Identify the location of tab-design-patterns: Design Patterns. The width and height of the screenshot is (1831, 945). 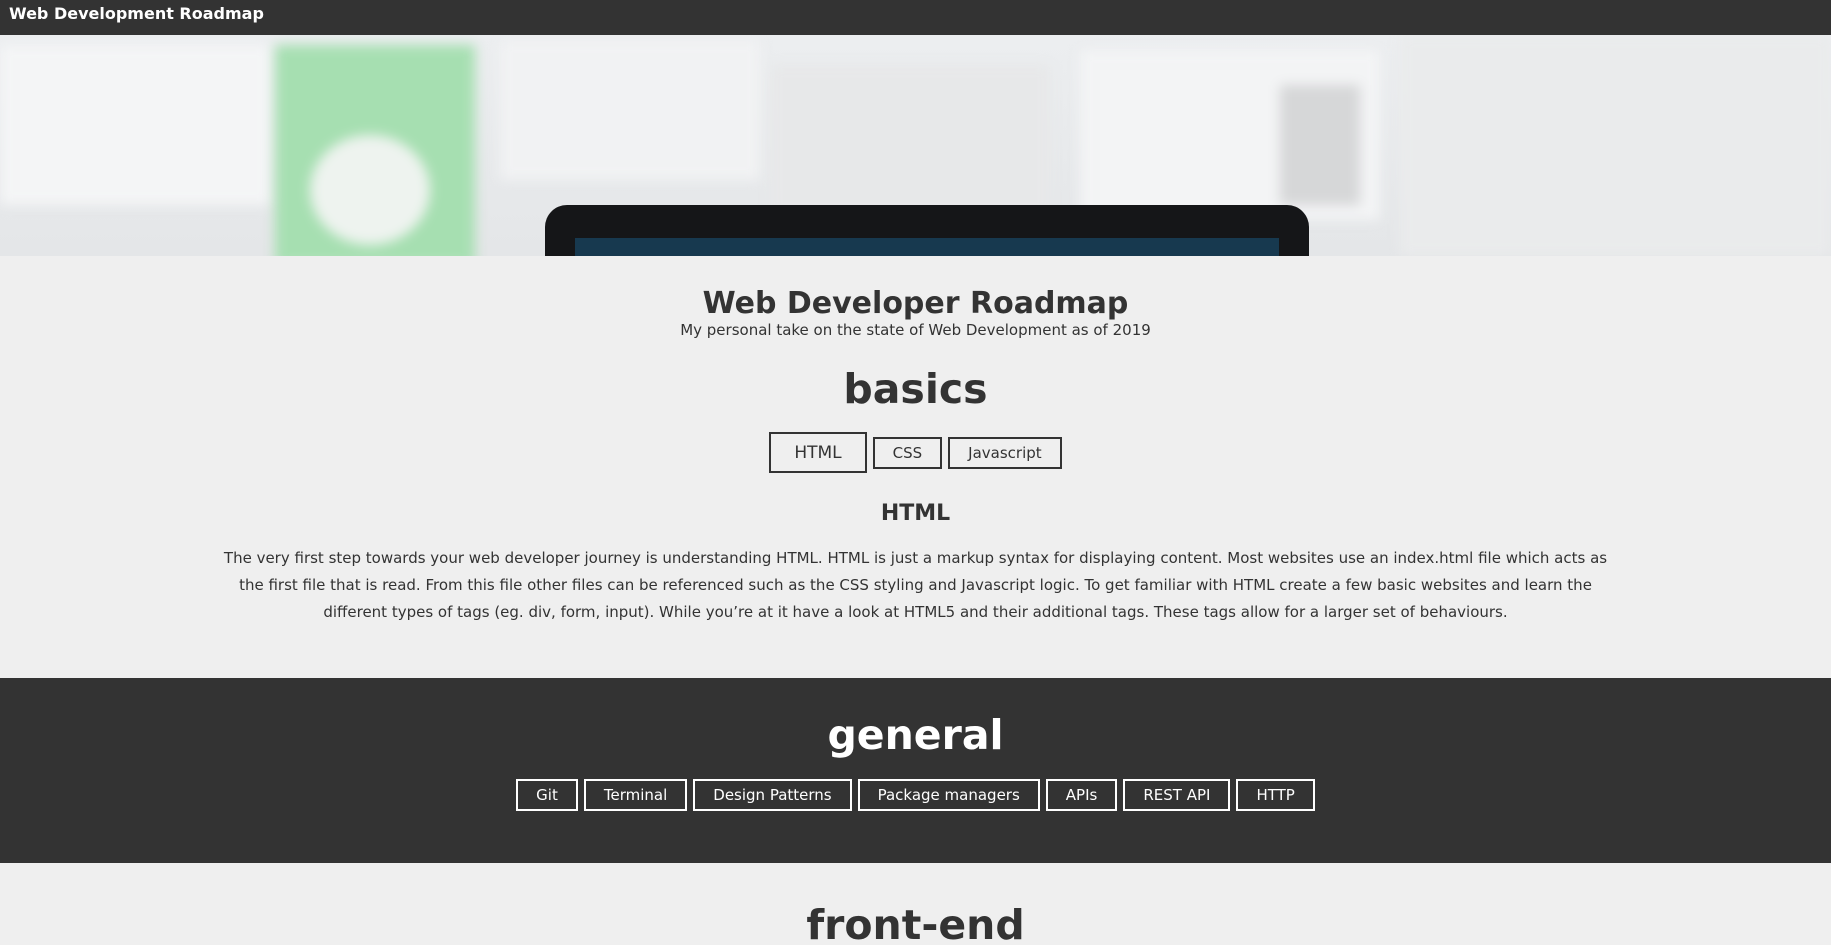
(772, 795).